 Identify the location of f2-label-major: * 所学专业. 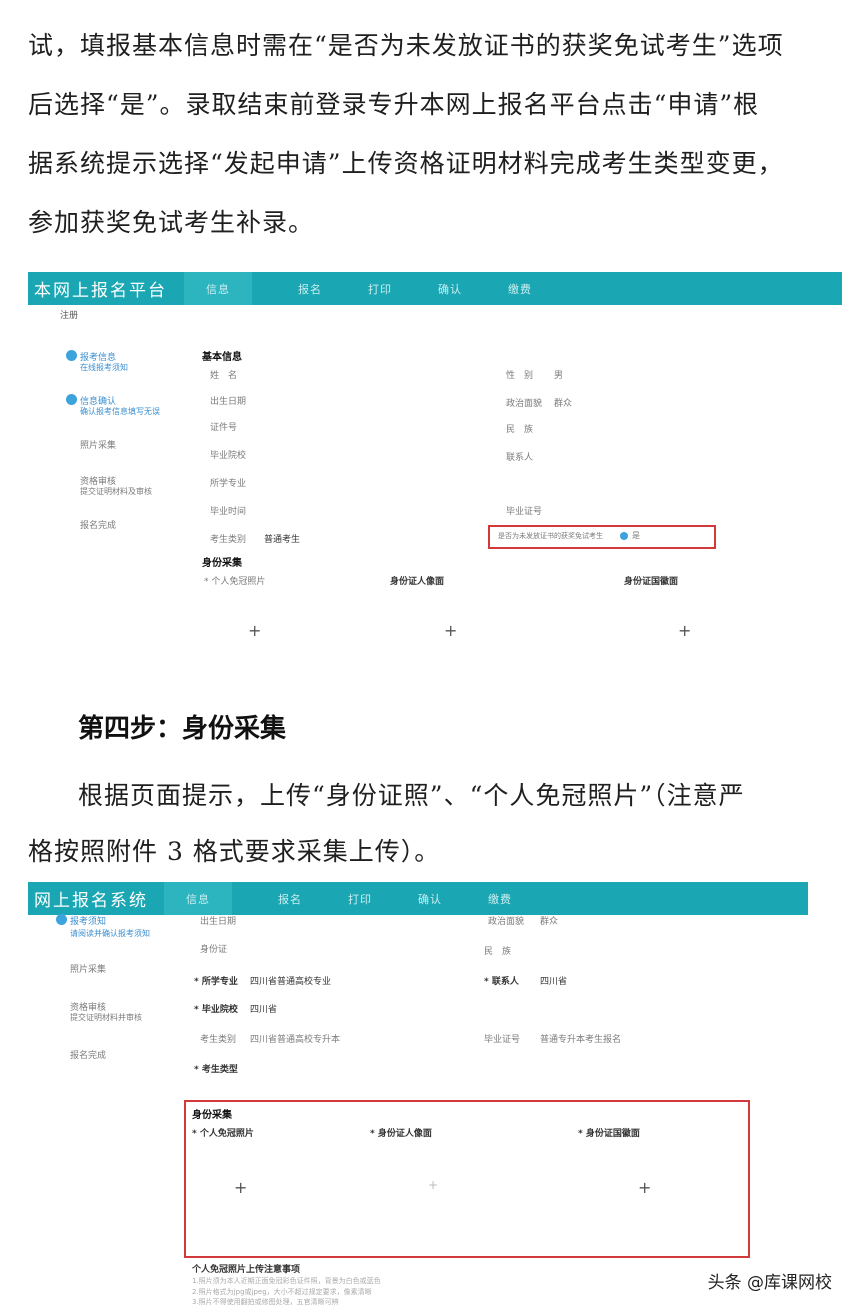
(216, 982).